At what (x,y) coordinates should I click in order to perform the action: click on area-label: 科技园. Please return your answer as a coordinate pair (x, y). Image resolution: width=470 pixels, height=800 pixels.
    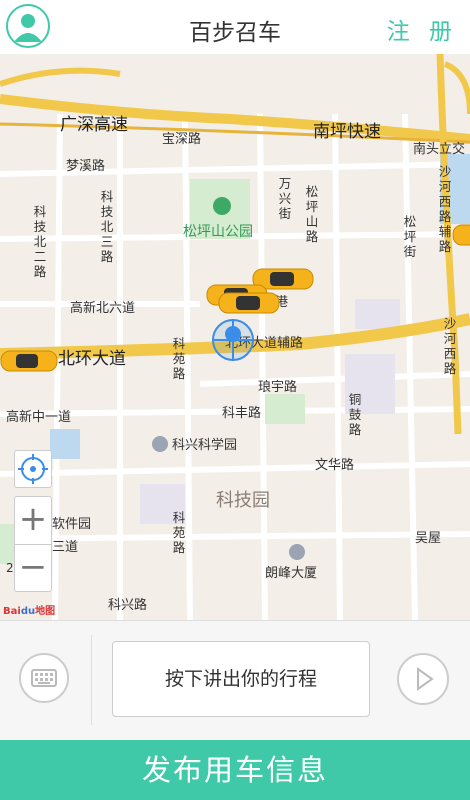
    Looking at the image, I should click on (243, 500).